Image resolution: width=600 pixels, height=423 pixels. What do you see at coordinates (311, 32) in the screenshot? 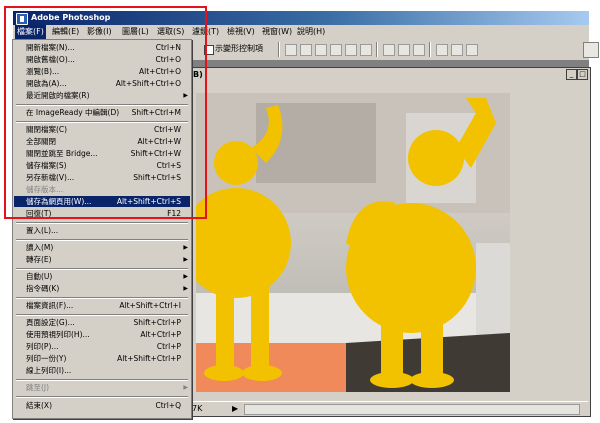
I see `menu-help: 說明(H)` at bounding box center [311, 32].